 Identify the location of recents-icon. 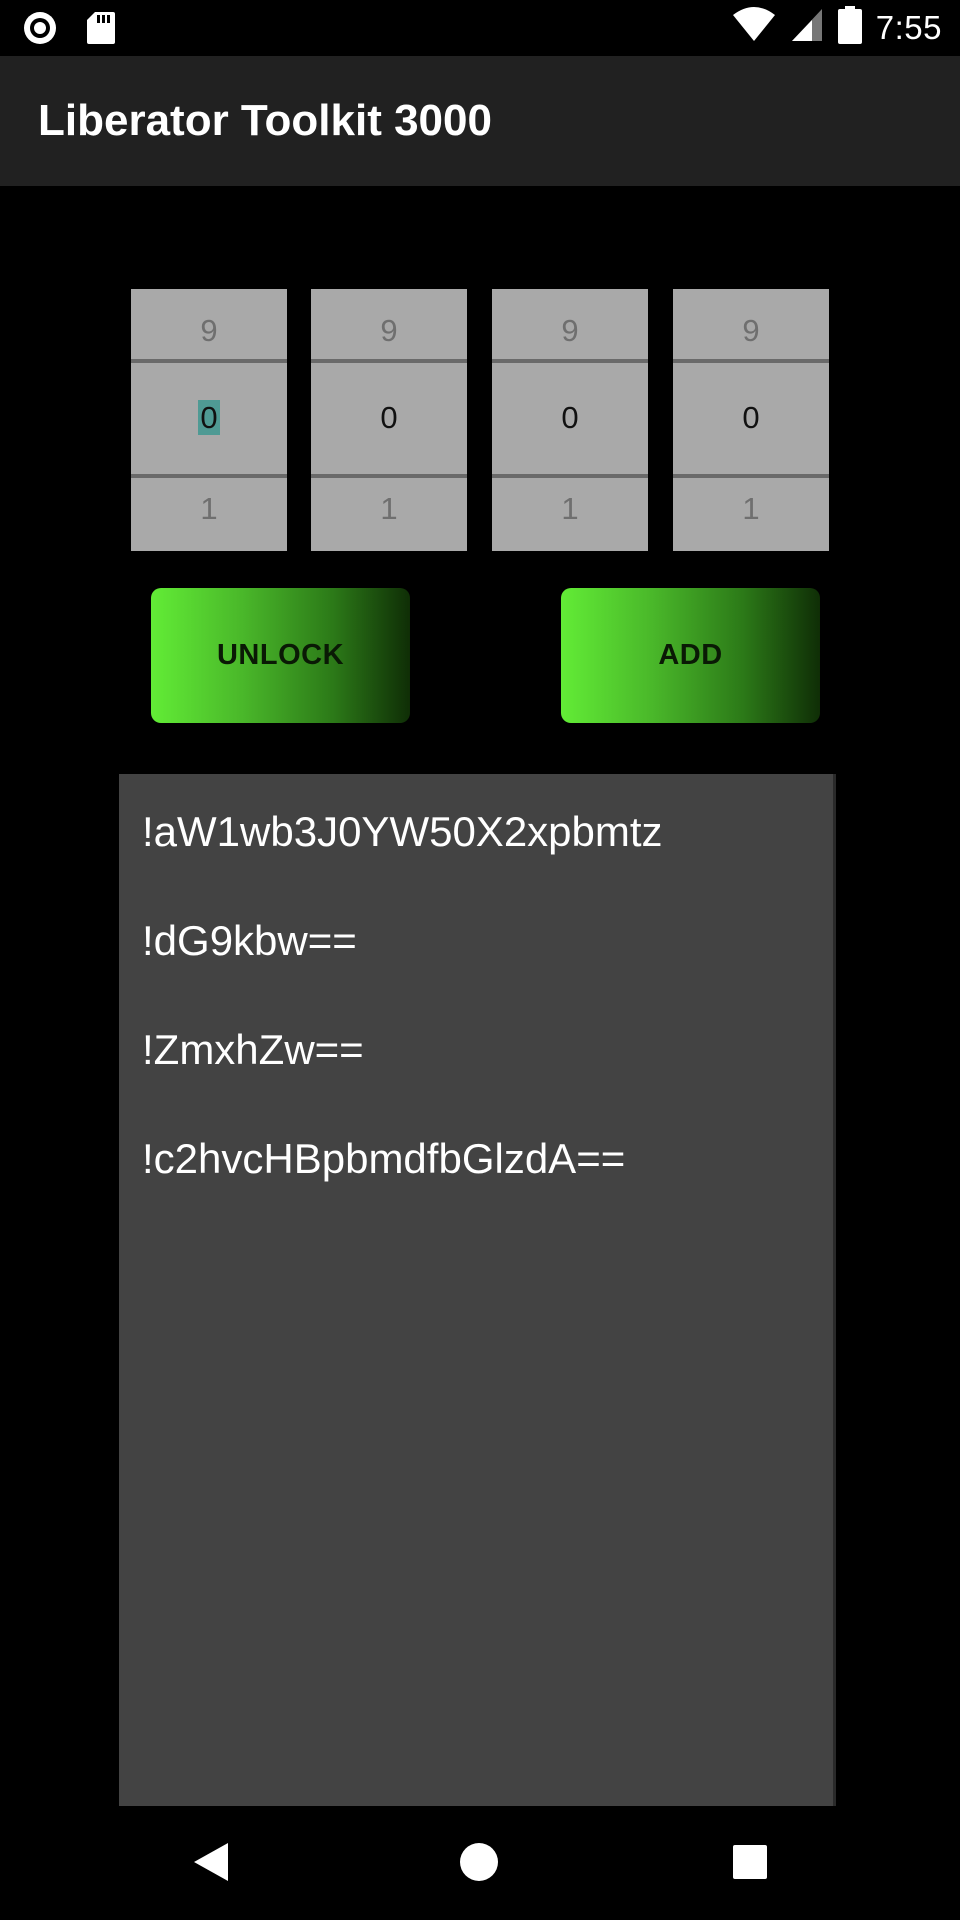
(750, 1864).